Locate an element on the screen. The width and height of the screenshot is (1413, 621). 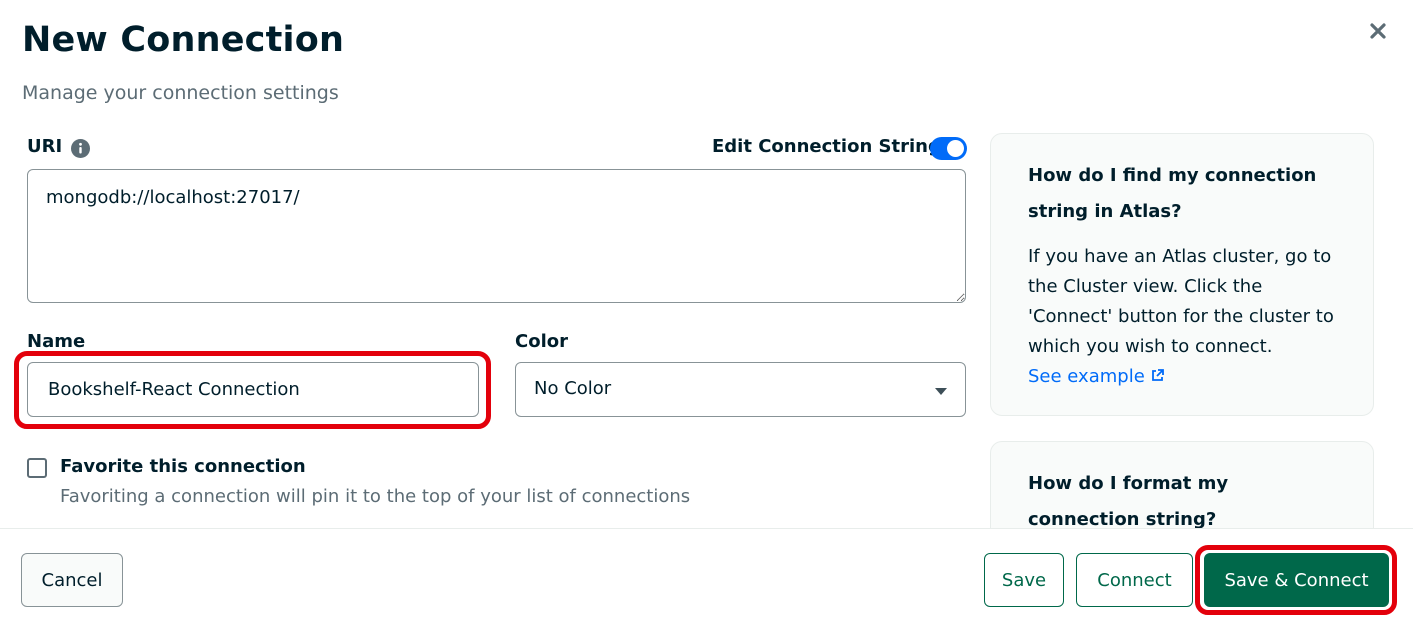
favorite-checkbox is located at coordinates (37, 468).